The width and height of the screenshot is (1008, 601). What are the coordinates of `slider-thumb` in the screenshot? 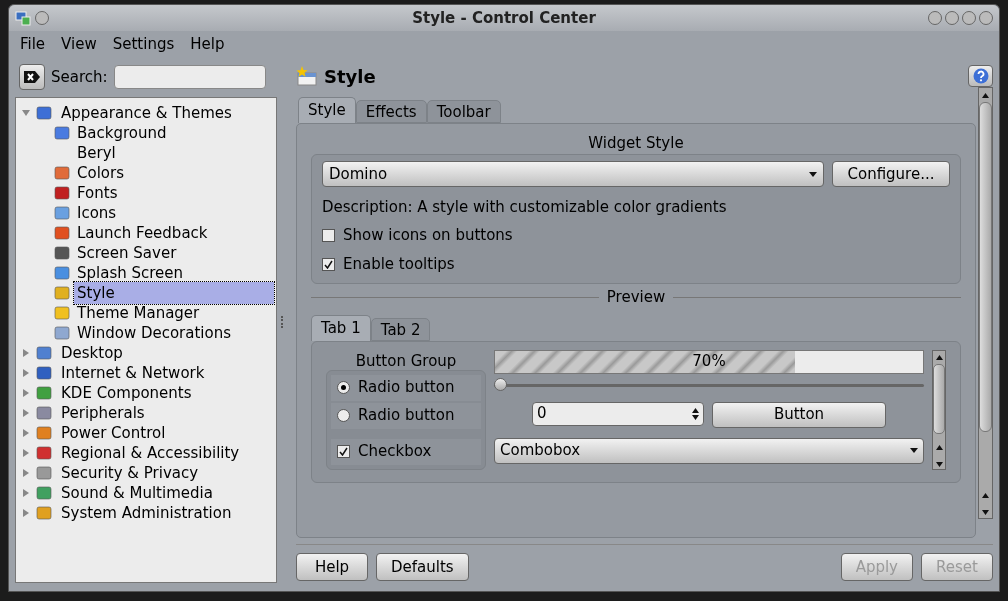 It's located at (500, 384).